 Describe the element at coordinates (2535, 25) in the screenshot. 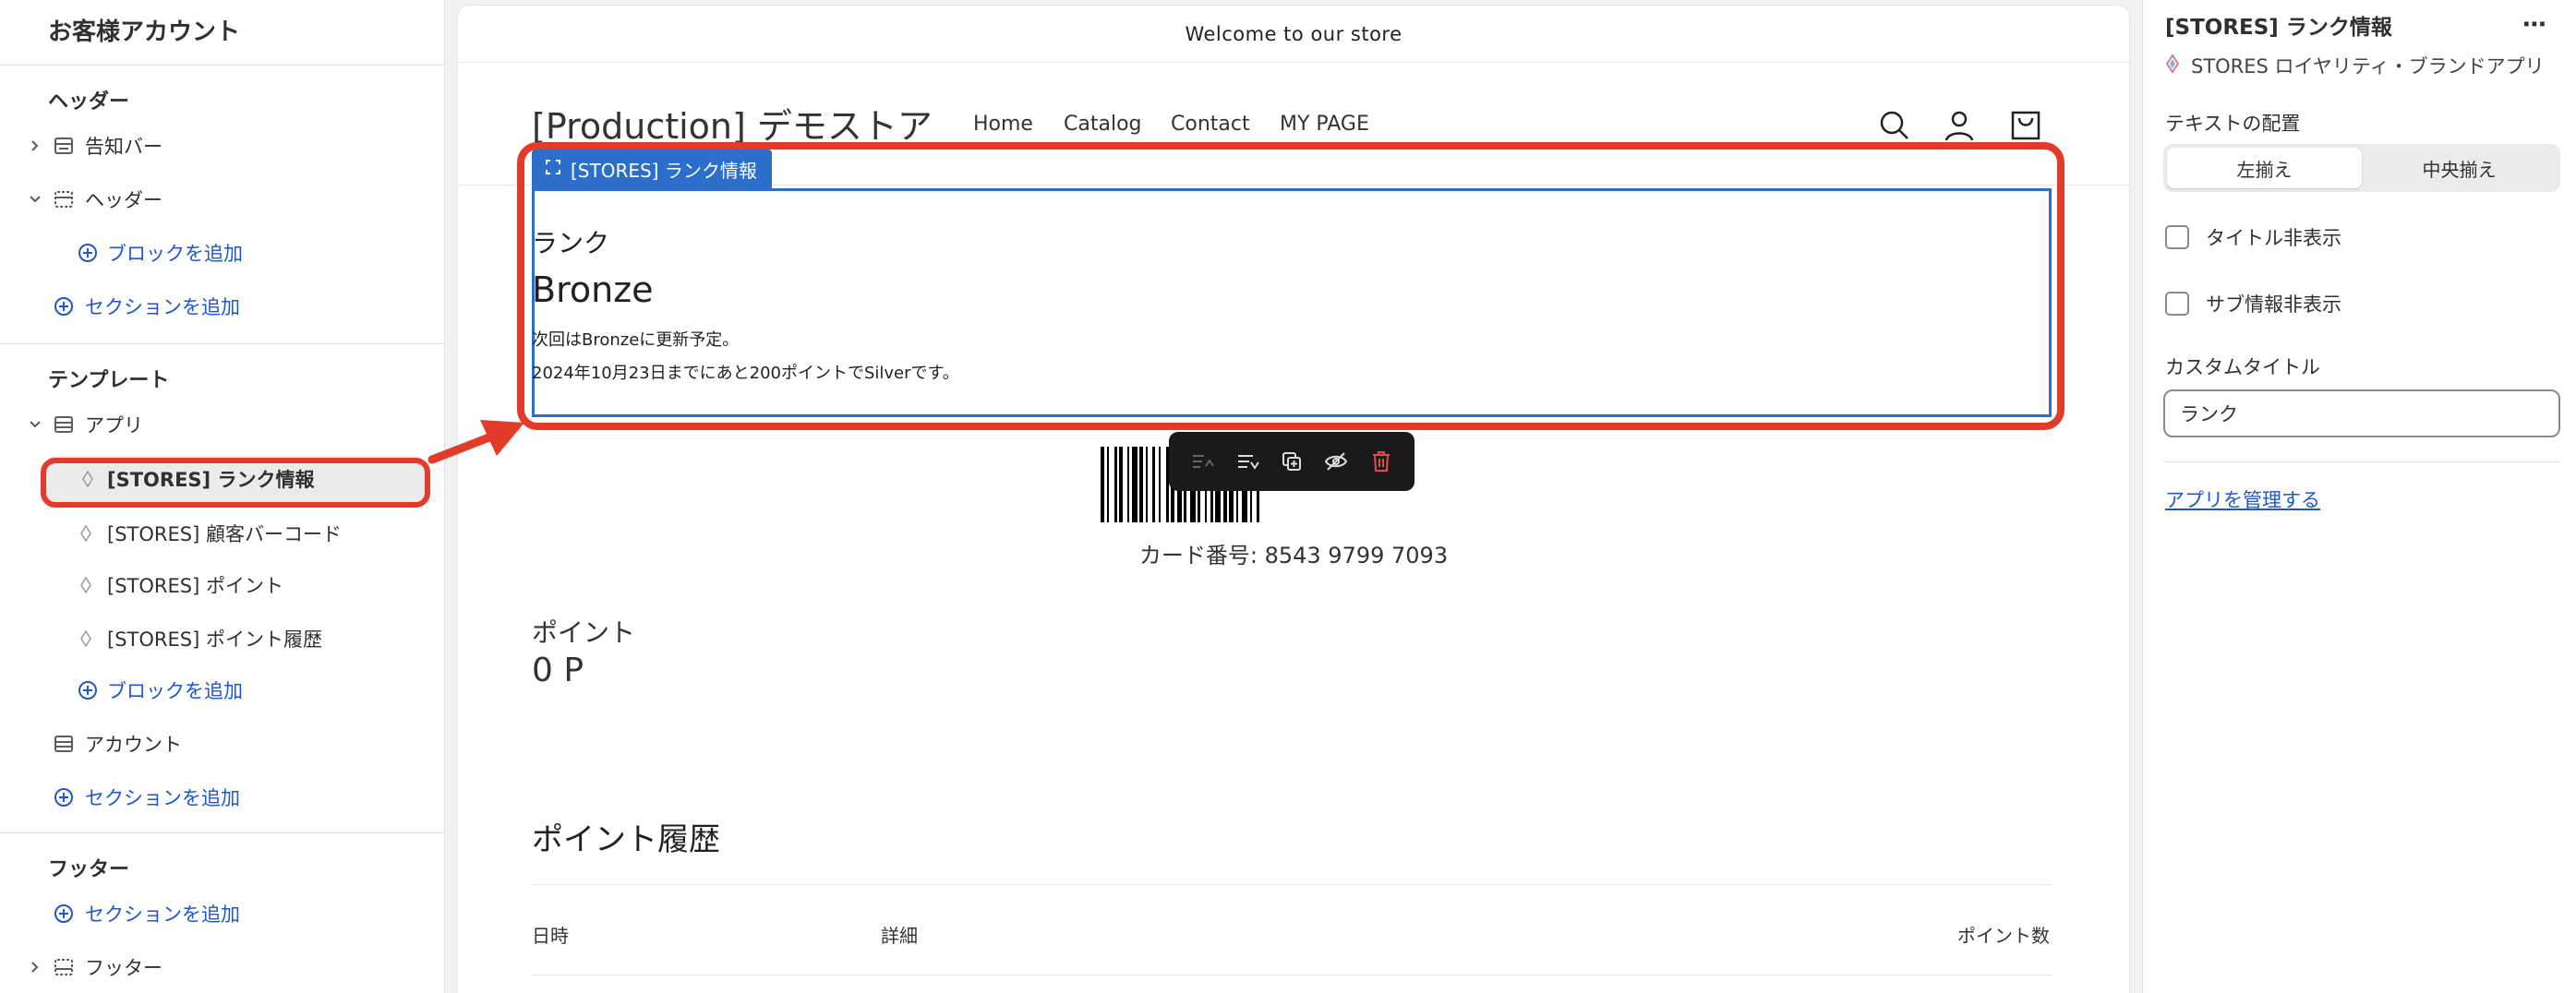

I see `more-options-icon: ⋯` at that location.